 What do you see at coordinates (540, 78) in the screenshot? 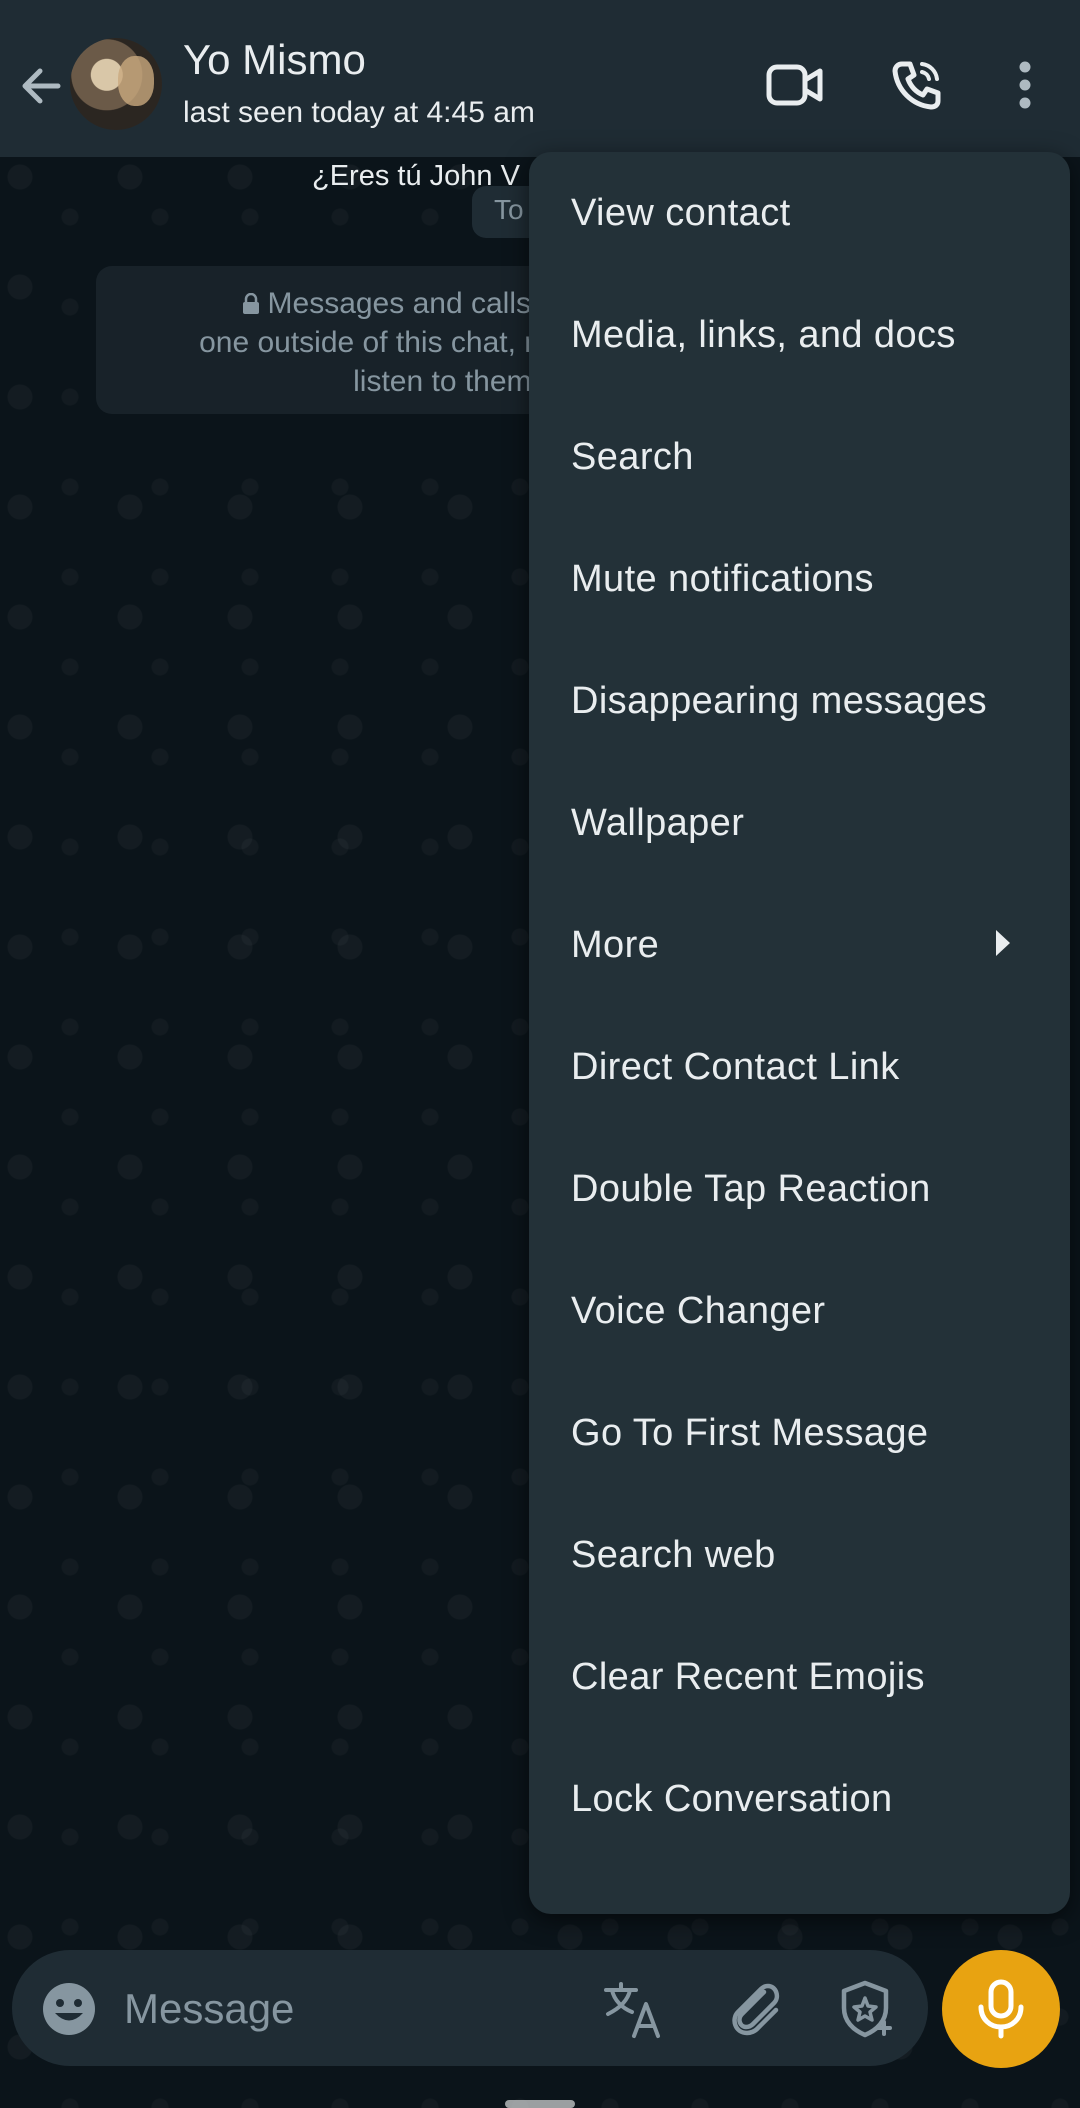
I see `chat-header: Yo Mismo last seen today at 4:45 am` at bounding box center [540, 78].